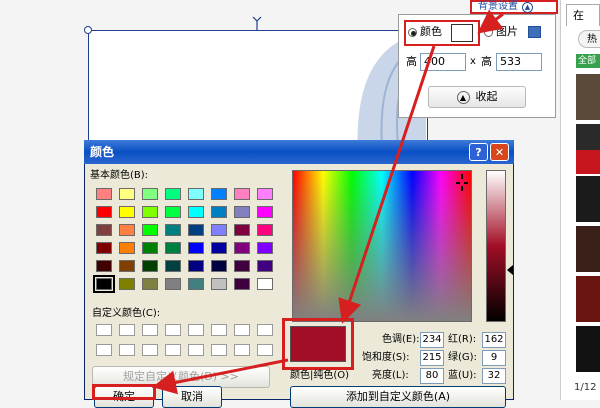  Describe the element at coordinates (432, 376) in the screenshot. I see `luminance-input: 80` at that location.